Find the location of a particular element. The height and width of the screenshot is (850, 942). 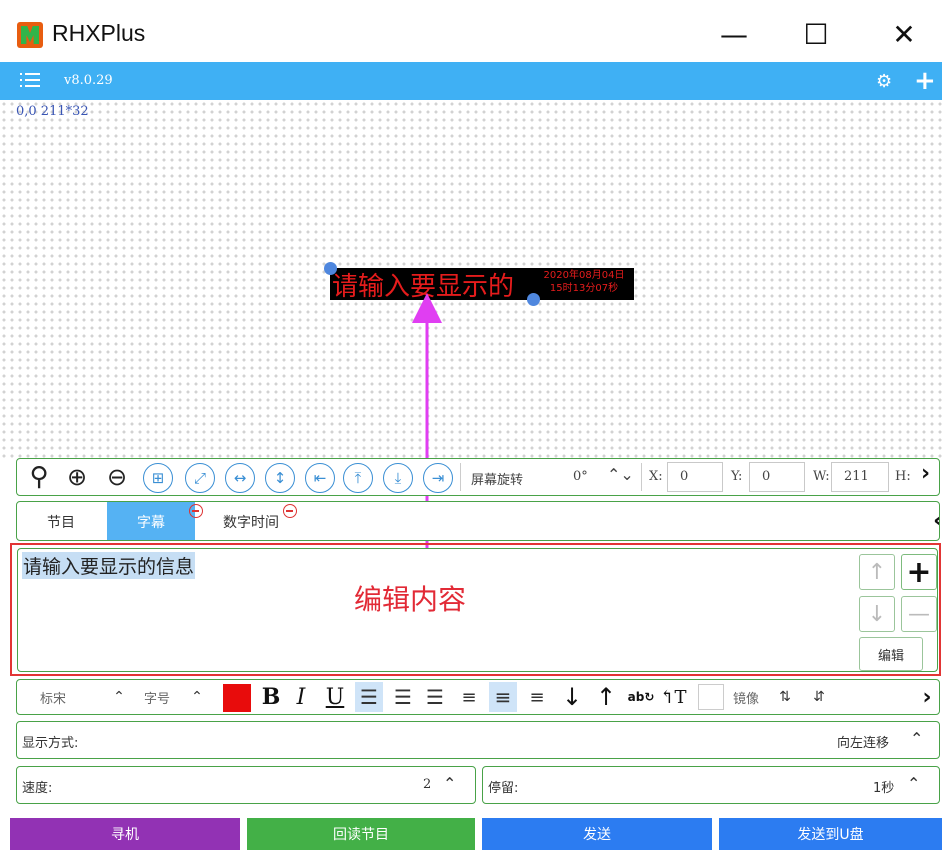

horizontal-expand-icon: ↔ is located at coordinates (240, 478).